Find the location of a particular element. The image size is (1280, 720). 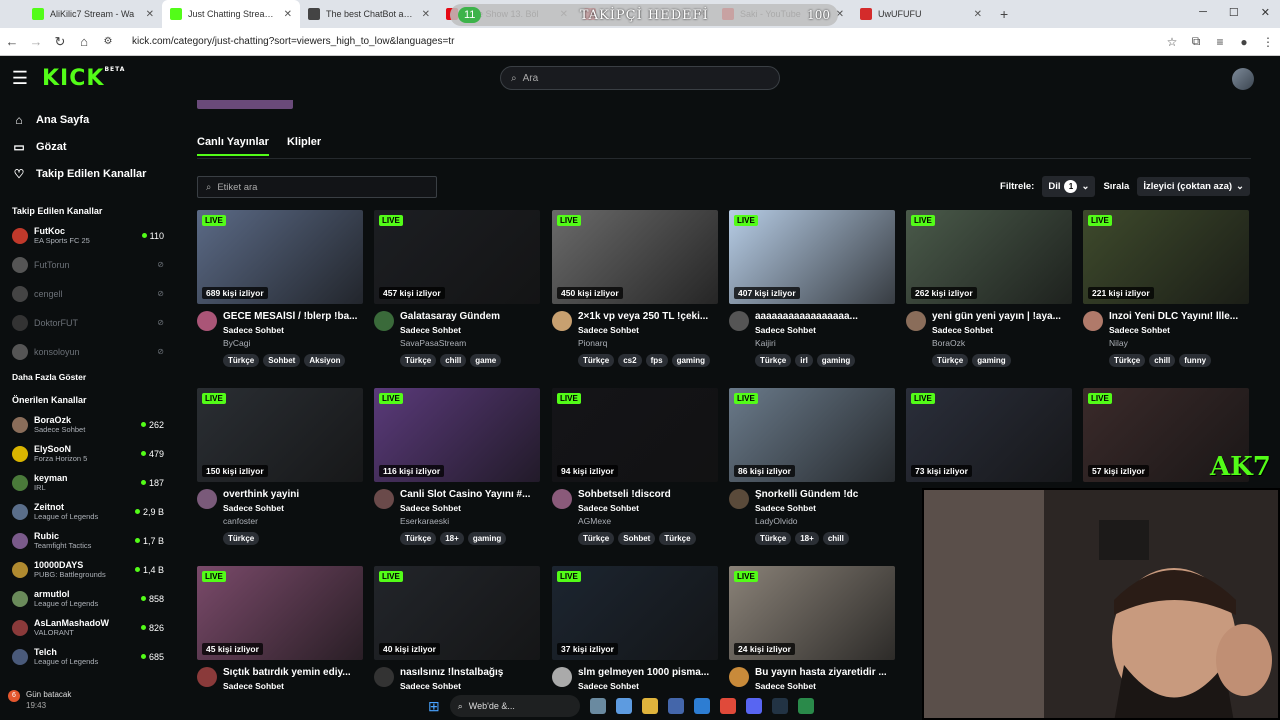

sidebar-channel: AsLanMashadoW VALORANT 826 is located at coordinates (88, 627).